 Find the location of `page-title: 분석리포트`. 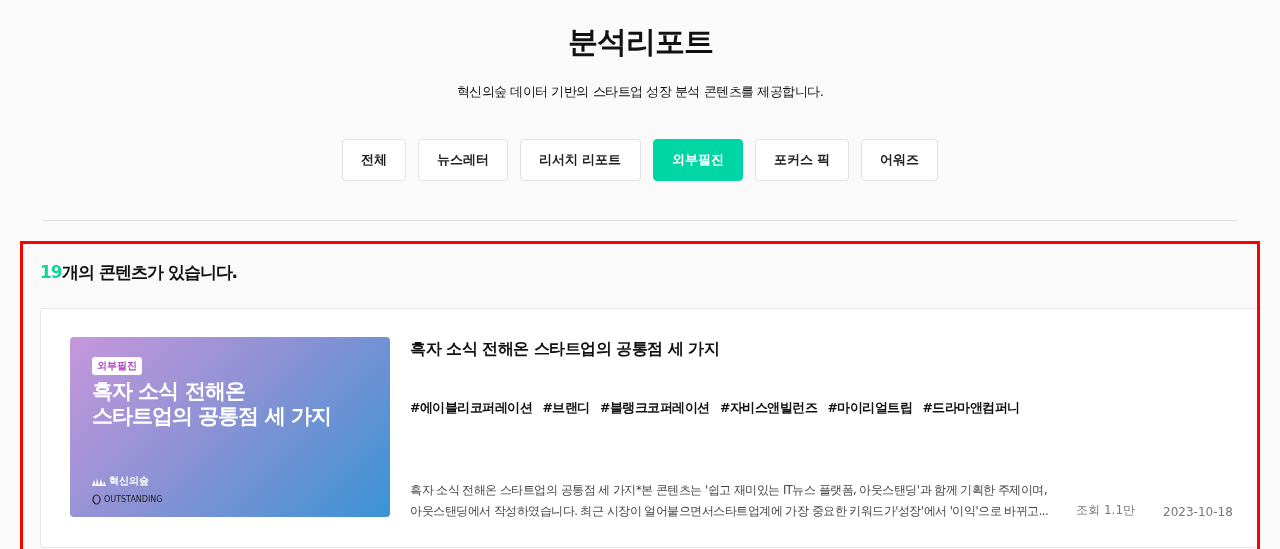

page-title: 분석리포트 is located at coordinates (640, 42).